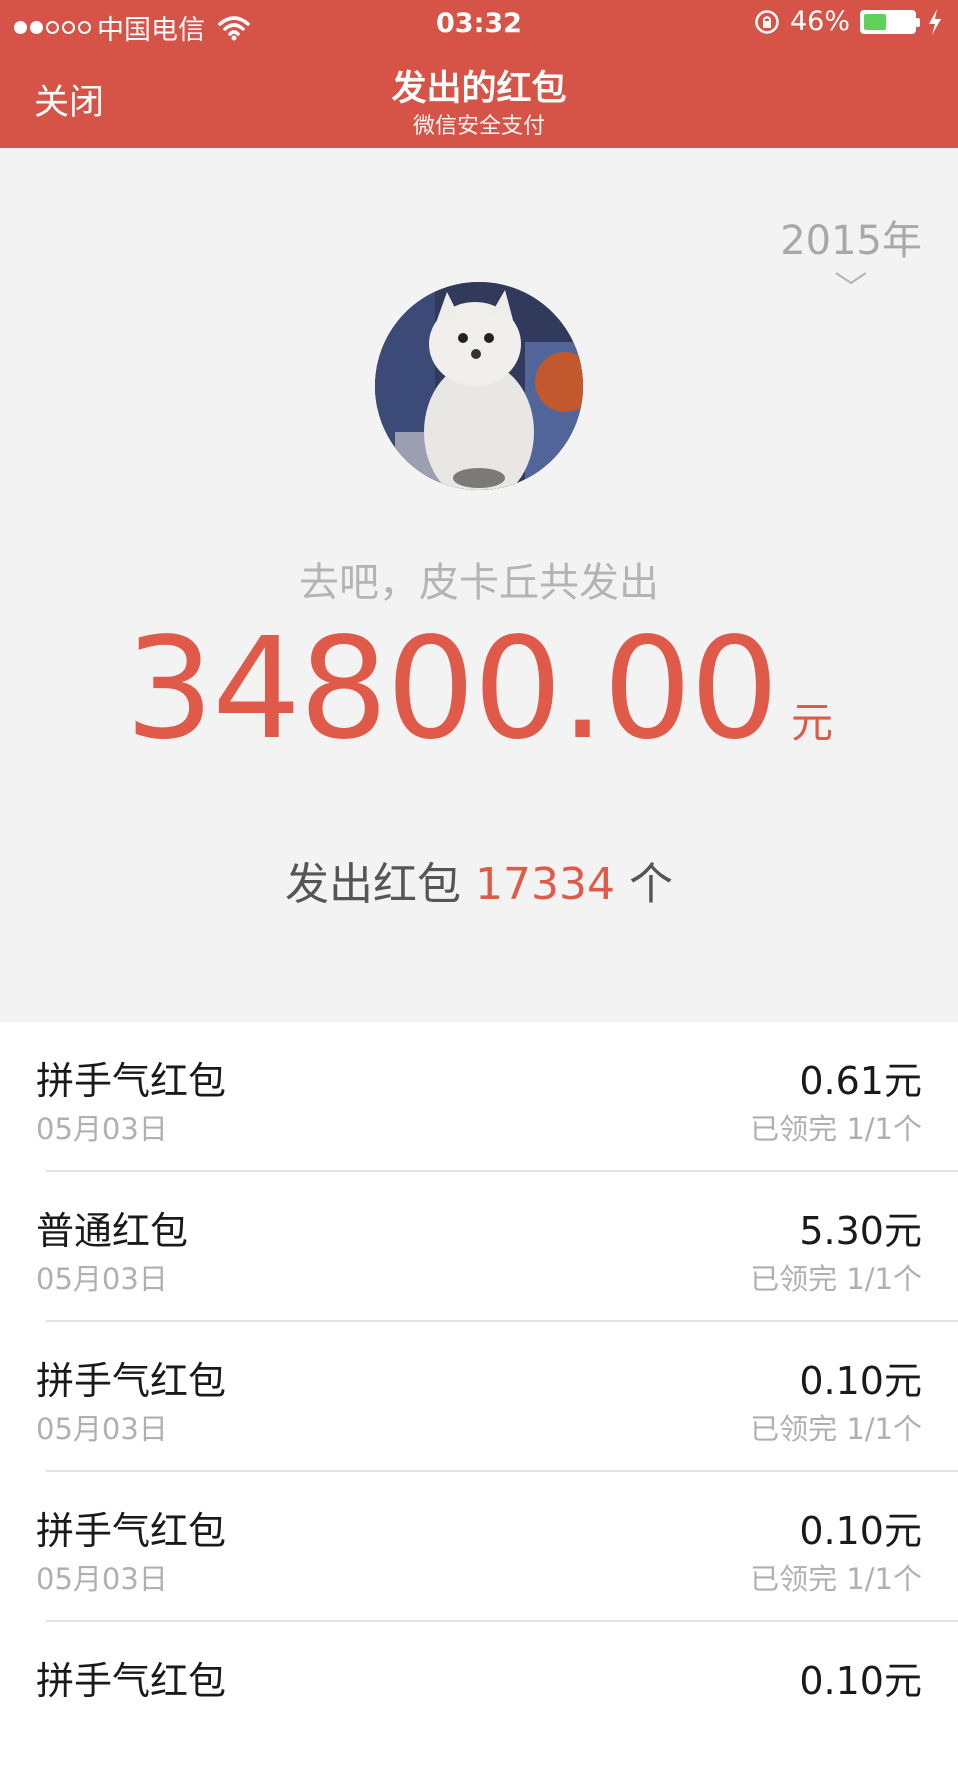  I want to click on page-subtitle: 微信安全支付, so click(478, 126).